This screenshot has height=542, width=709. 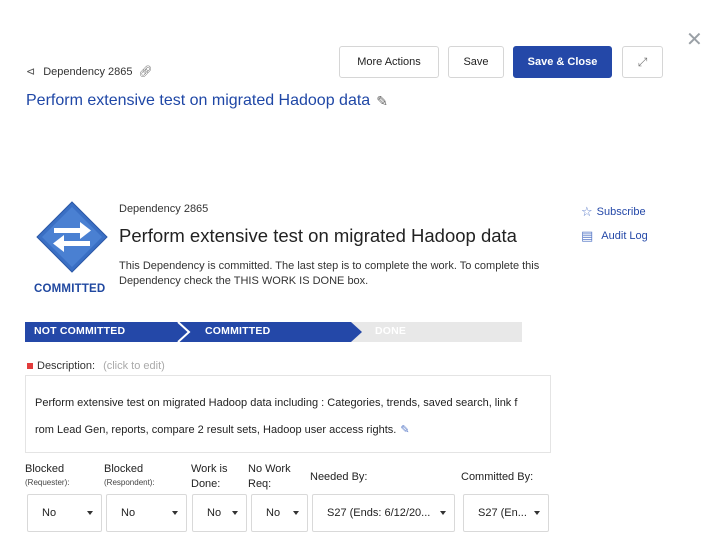 What do you see at coordinates (389, 62) in the screenshot?
I see `more-actions-button: More Actions` at bounding box center [389, 62].